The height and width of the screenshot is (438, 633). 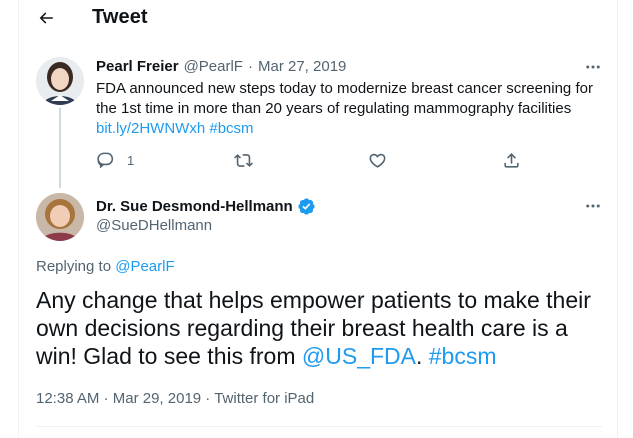 What do you see at coordinates (105, 160) in the screenshot?
I see `reply-icon` at bounding box center [105, 160].